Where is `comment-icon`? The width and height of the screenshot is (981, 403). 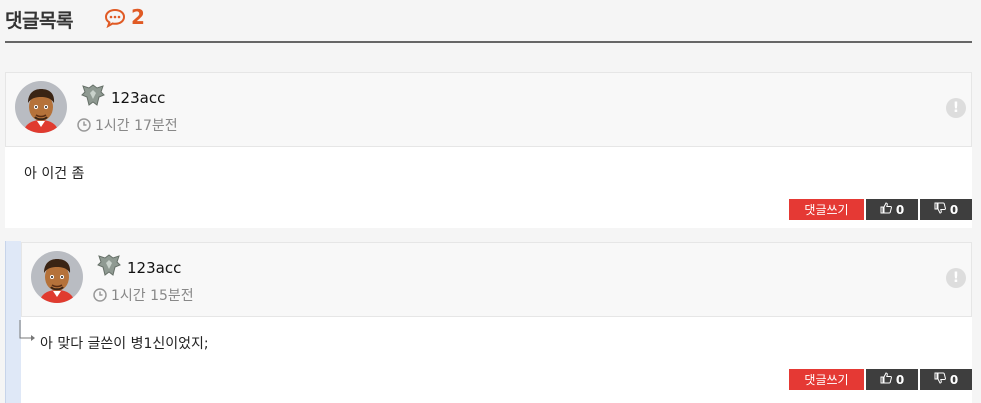 comment-icon is located at coordinates (115, 18).